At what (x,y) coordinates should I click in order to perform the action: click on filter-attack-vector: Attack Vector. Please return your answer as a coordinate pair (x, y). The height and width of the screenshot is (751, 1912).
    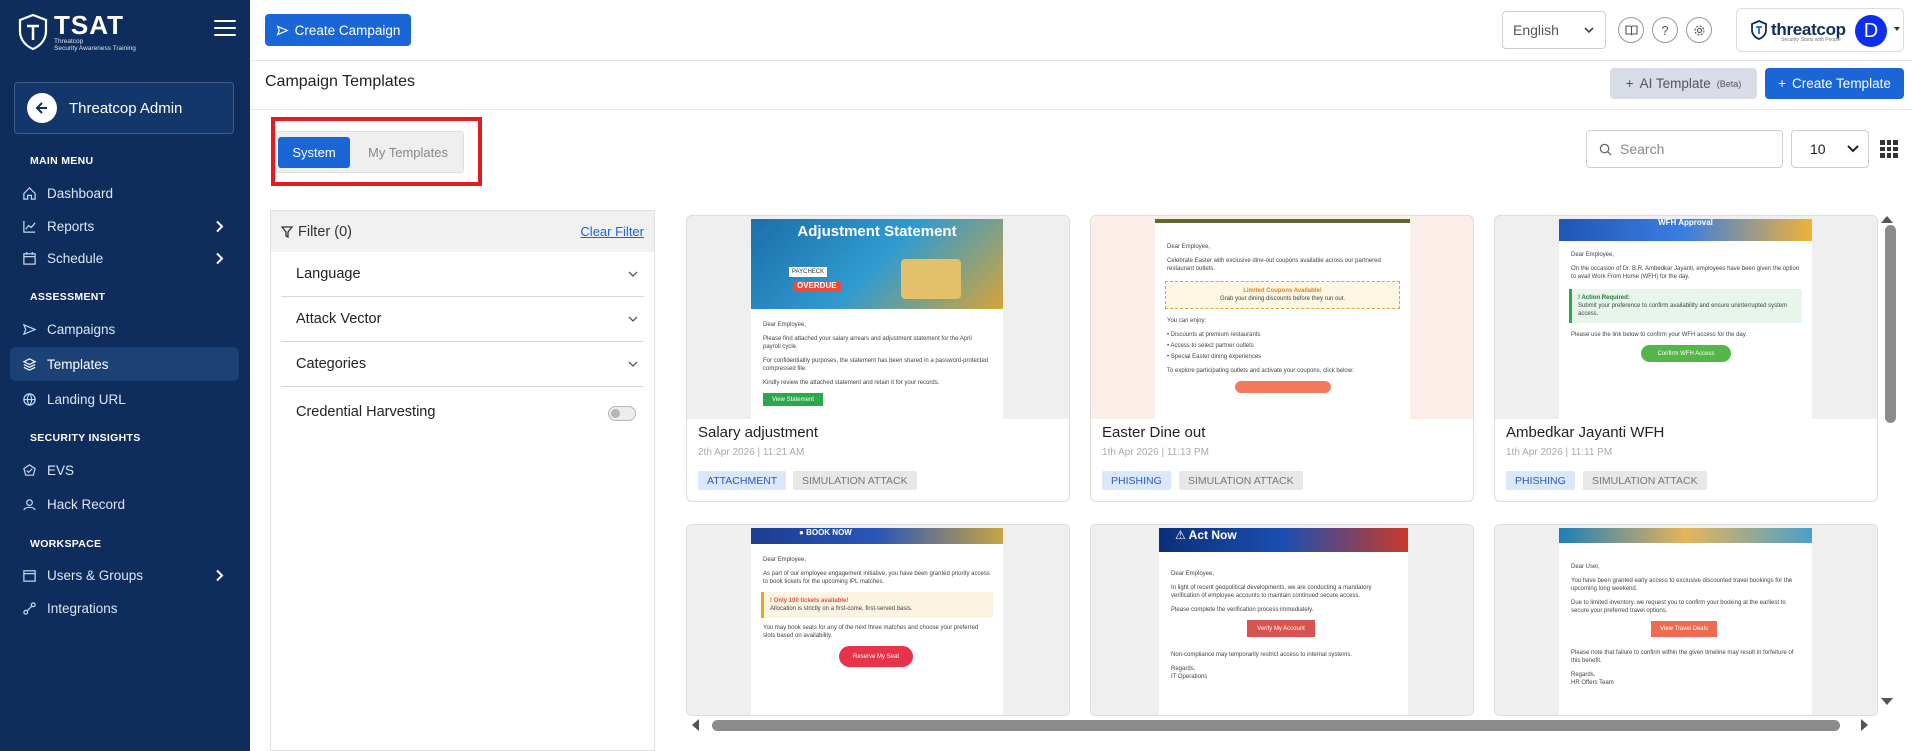
    Looking at the image, I should click on (462, 319).